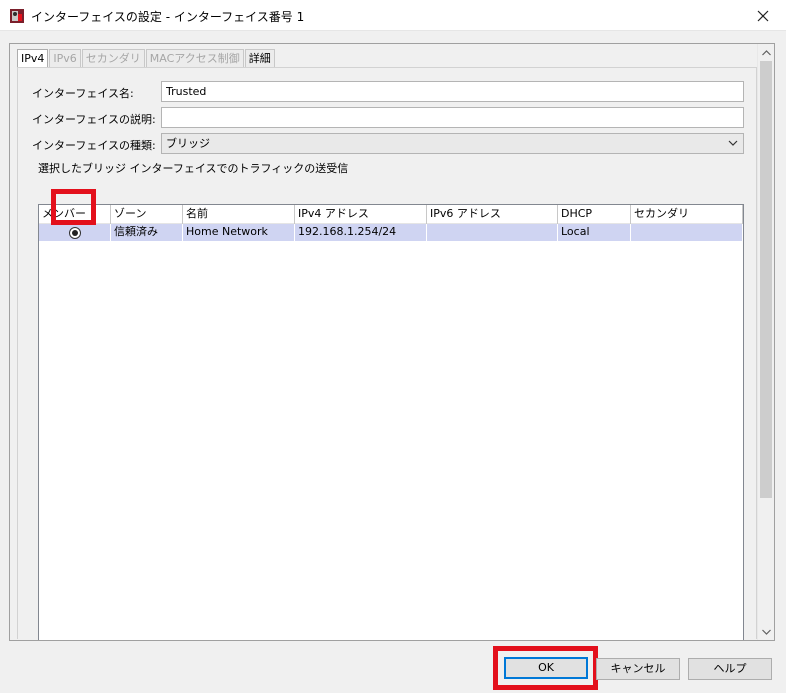  I want to click on ipv4-cell: 192.168.1.254/24, so click(361, 232).